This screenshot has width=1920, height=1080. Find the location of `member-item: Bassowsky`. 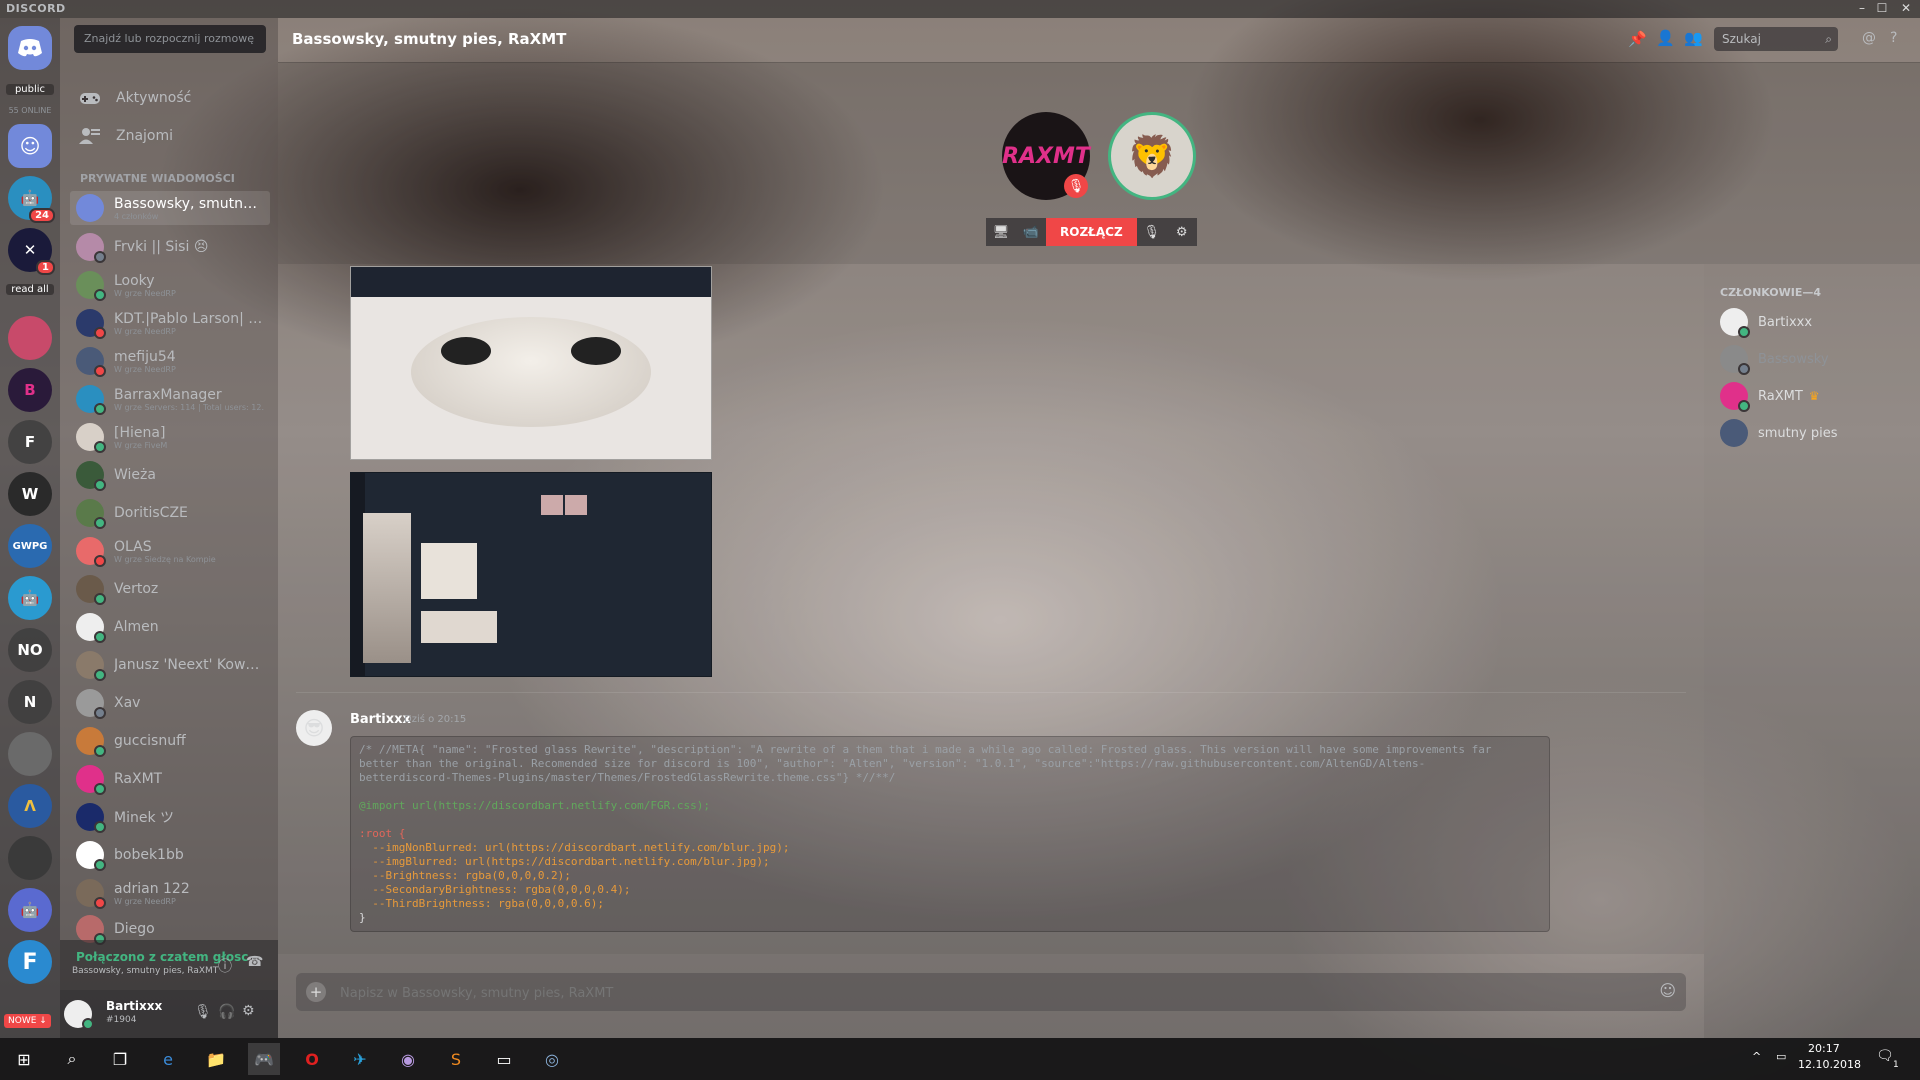

member-item: Bassowsky is located at coordinates (1774, 359).